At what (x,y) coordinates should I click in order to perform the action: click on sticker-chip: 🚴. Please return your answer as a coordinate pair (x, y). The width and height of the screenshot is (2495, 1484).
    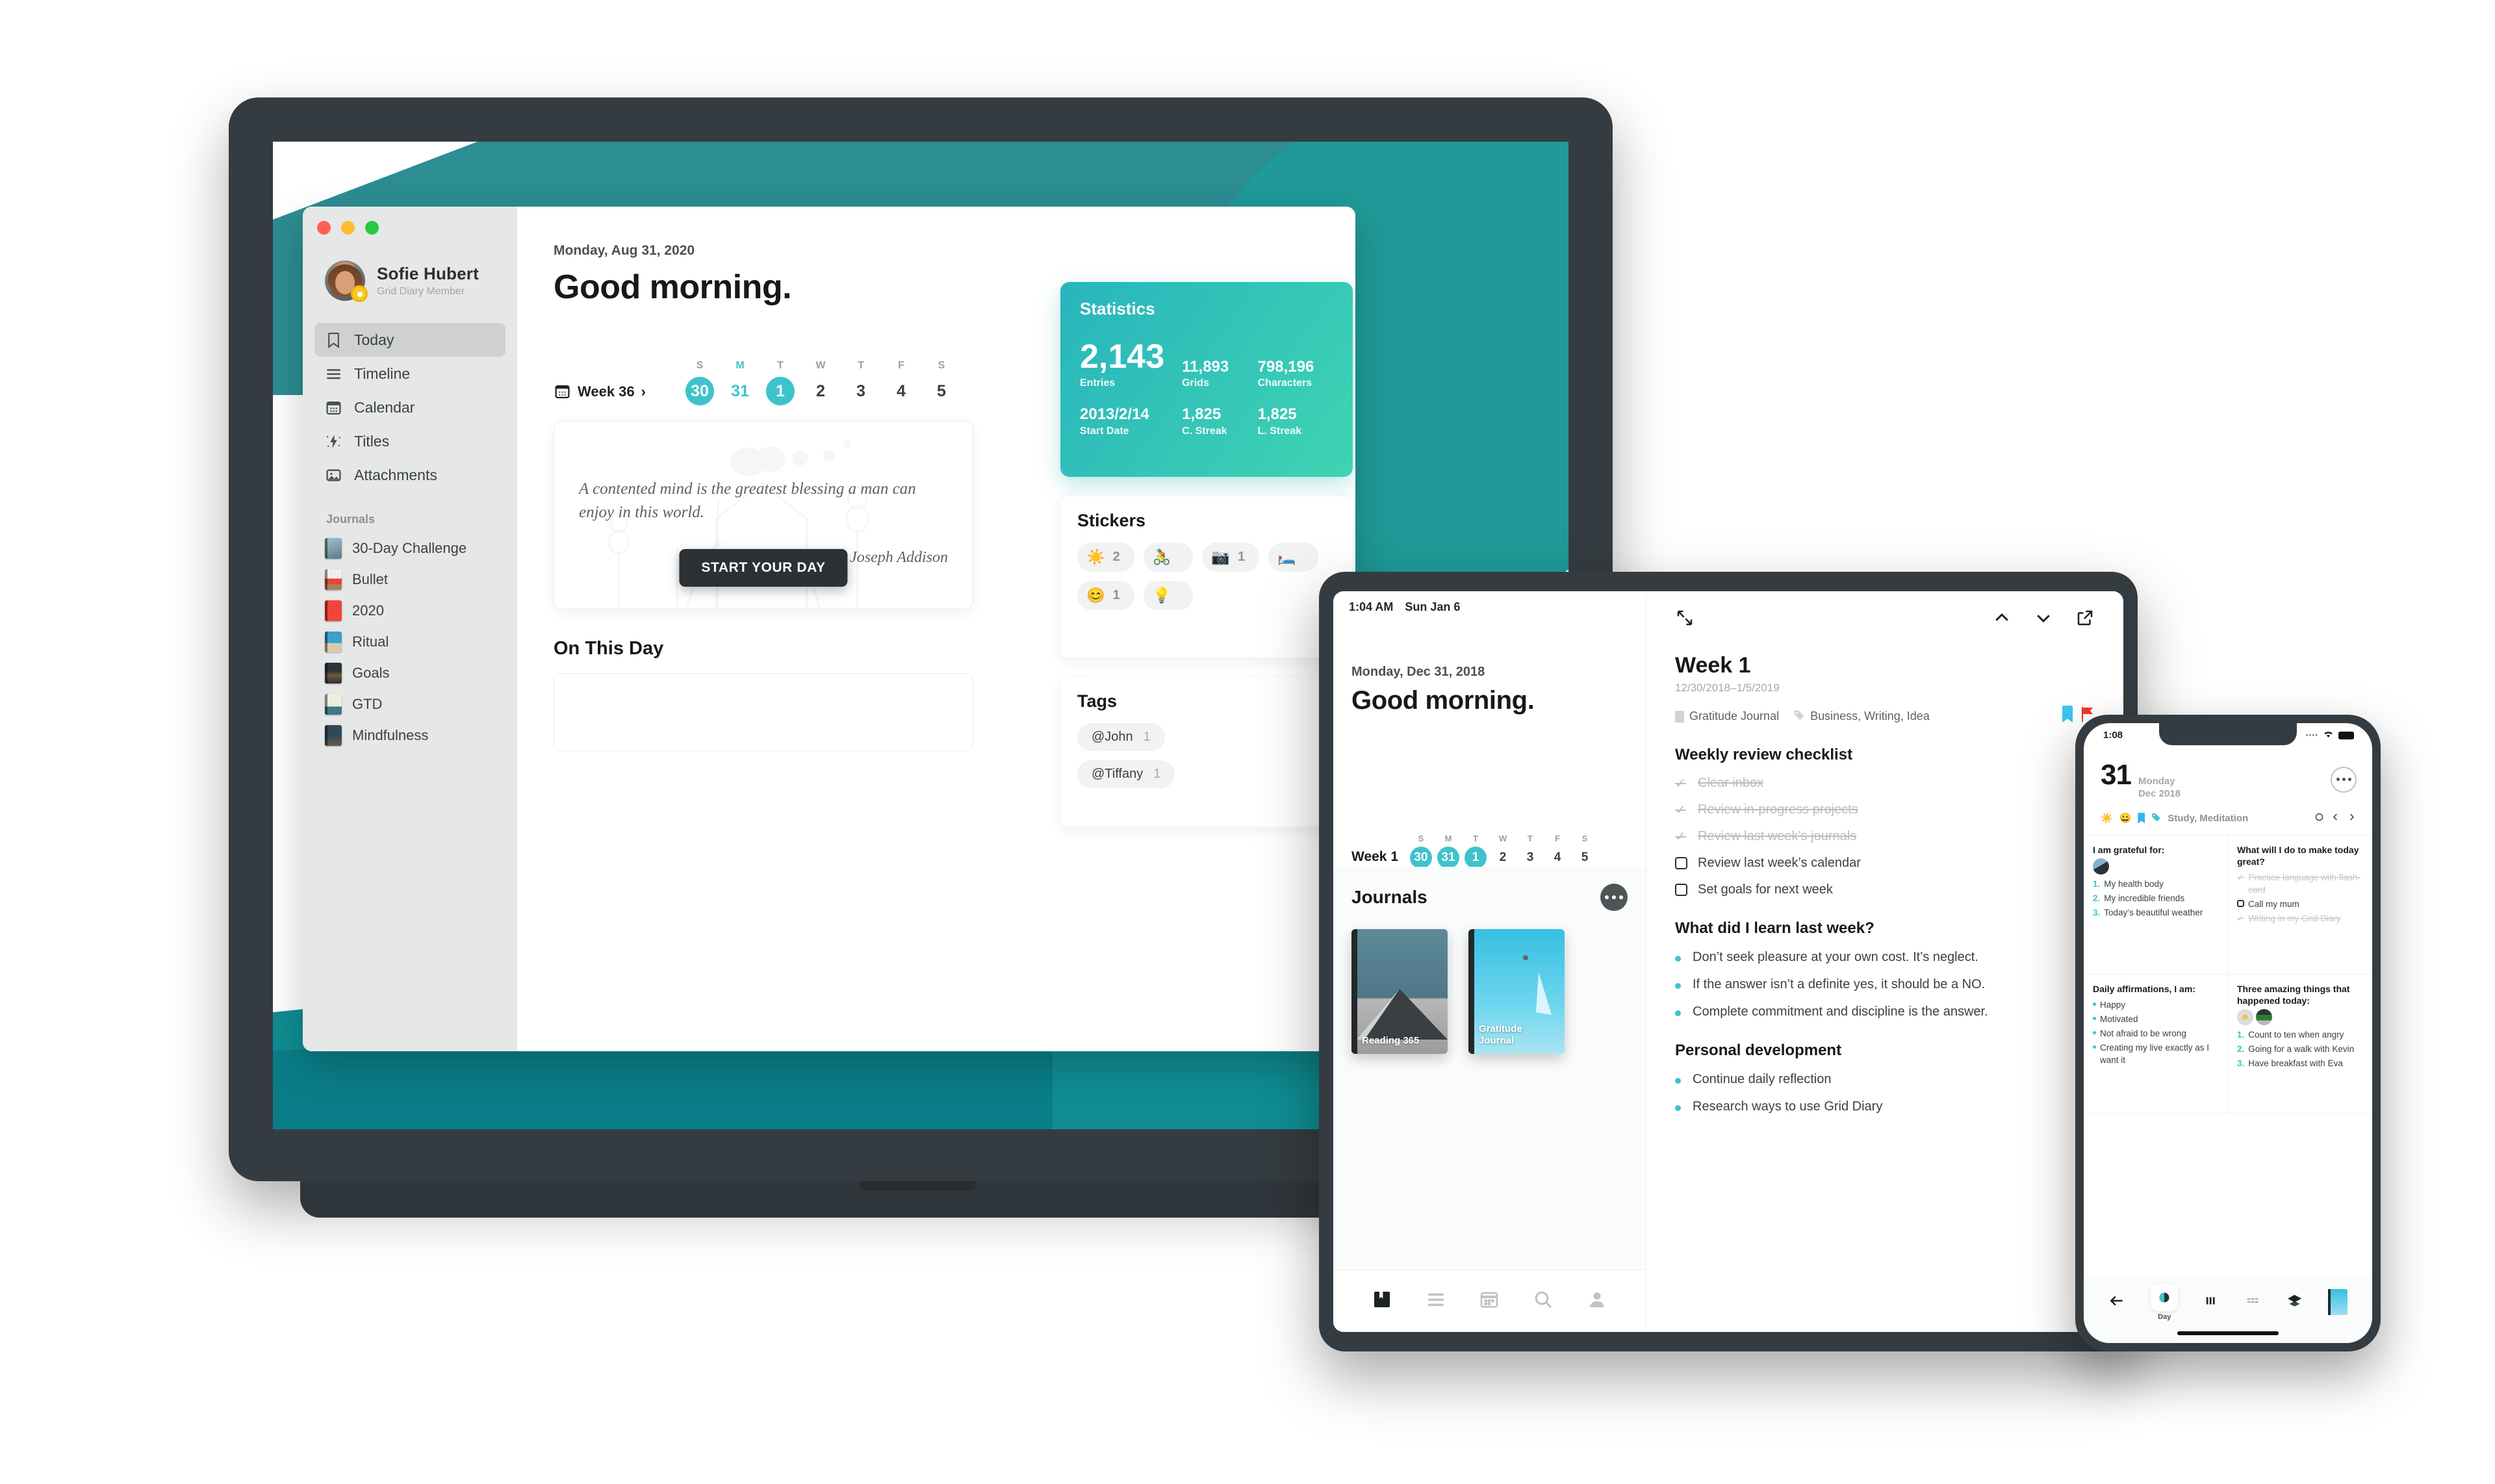
    Looking at the image, I should click on (1169, 557).